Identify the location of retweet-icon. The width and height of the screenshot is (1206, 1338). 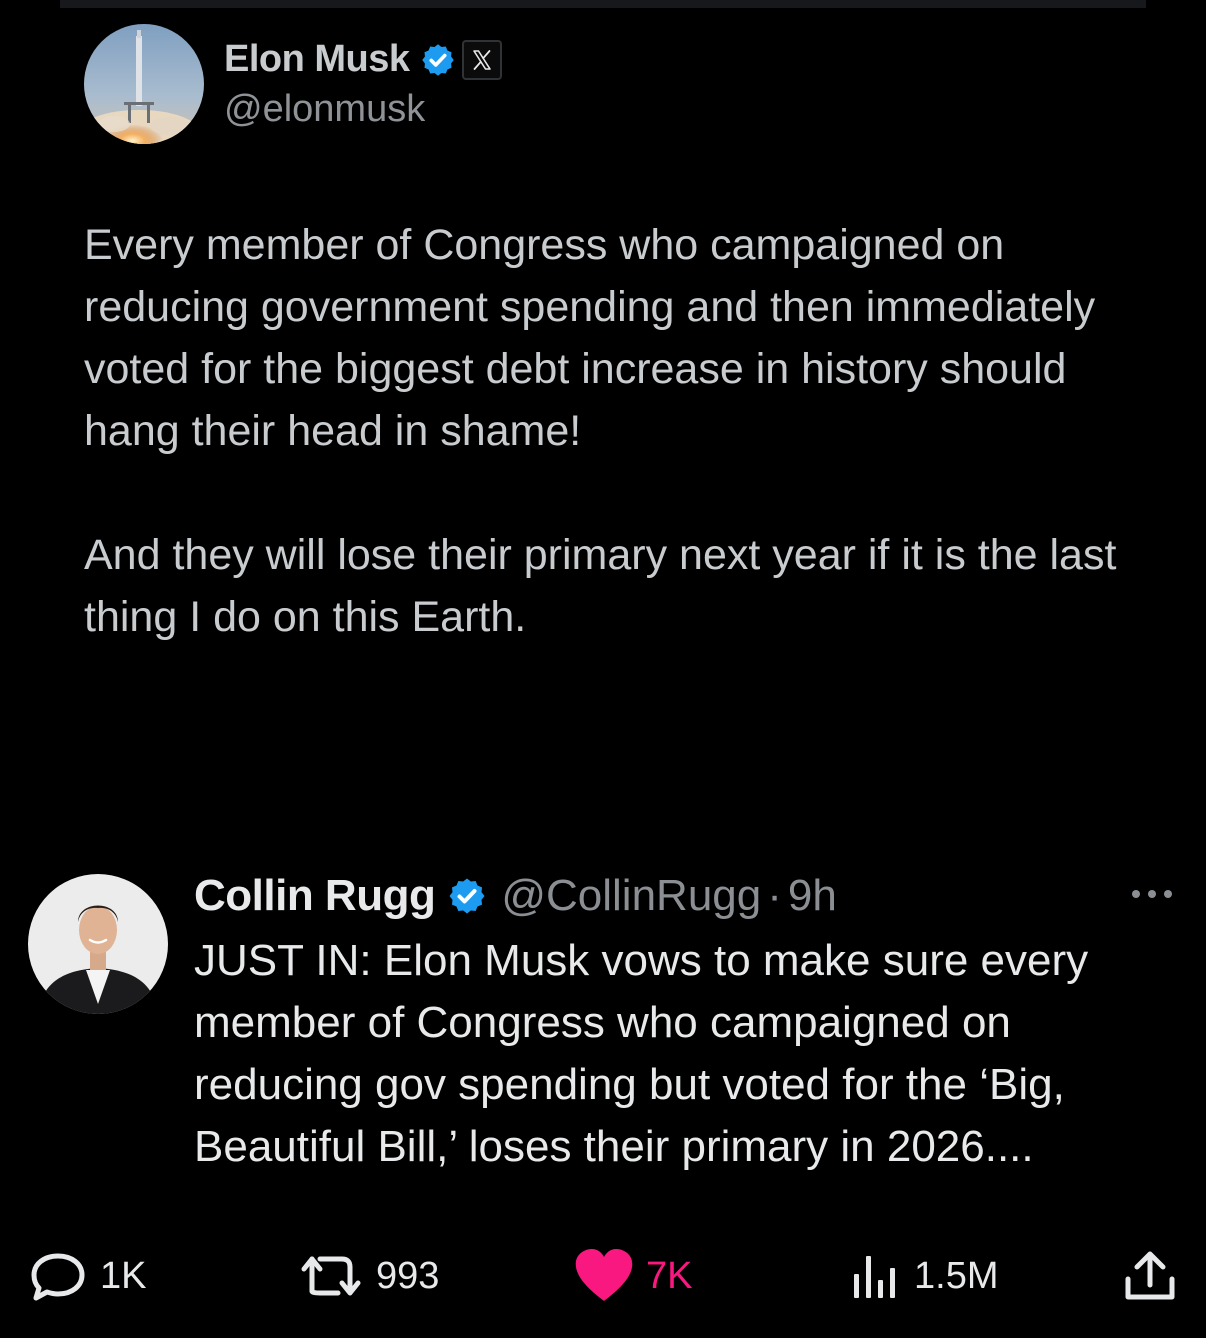
(331, 1276).